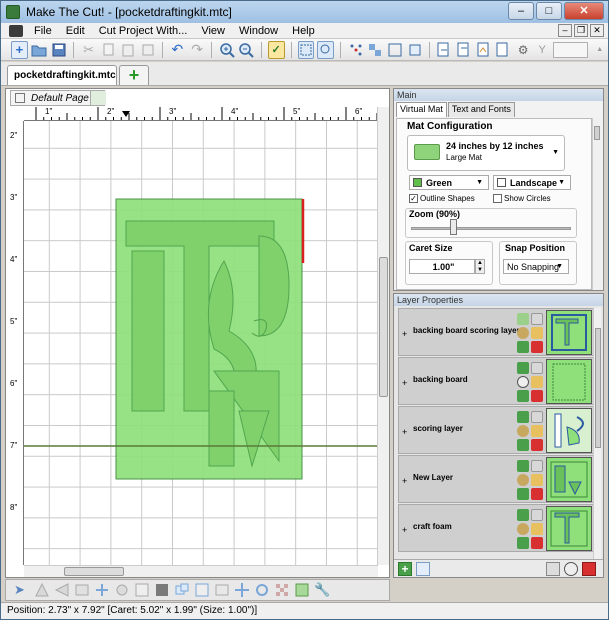  I want to click on shadow-icon, so click(302, 590).